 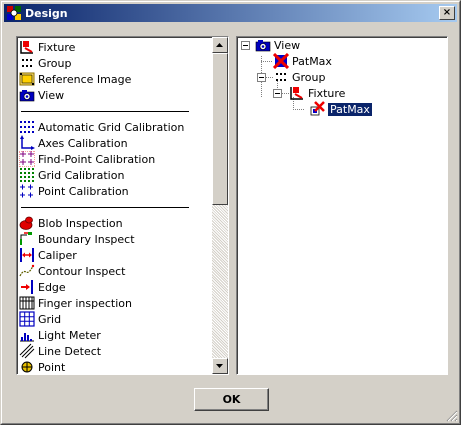 I want to click on tool-item-line-detect: Line Detect, so click(x=115, y=351).